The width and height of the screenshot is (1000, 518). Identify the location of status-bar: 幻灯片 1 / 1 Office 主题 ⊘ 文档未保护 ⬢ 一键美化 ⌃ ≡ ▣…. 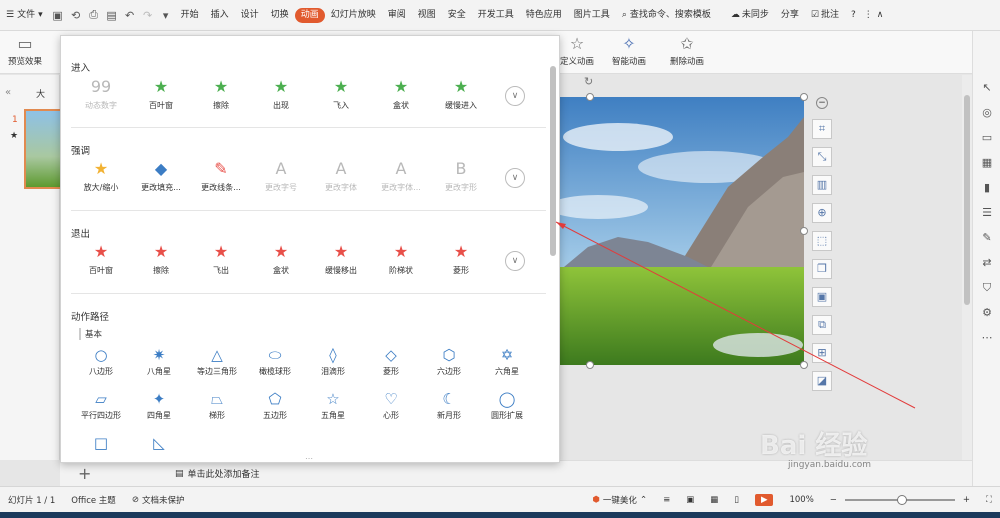
(500, 499).